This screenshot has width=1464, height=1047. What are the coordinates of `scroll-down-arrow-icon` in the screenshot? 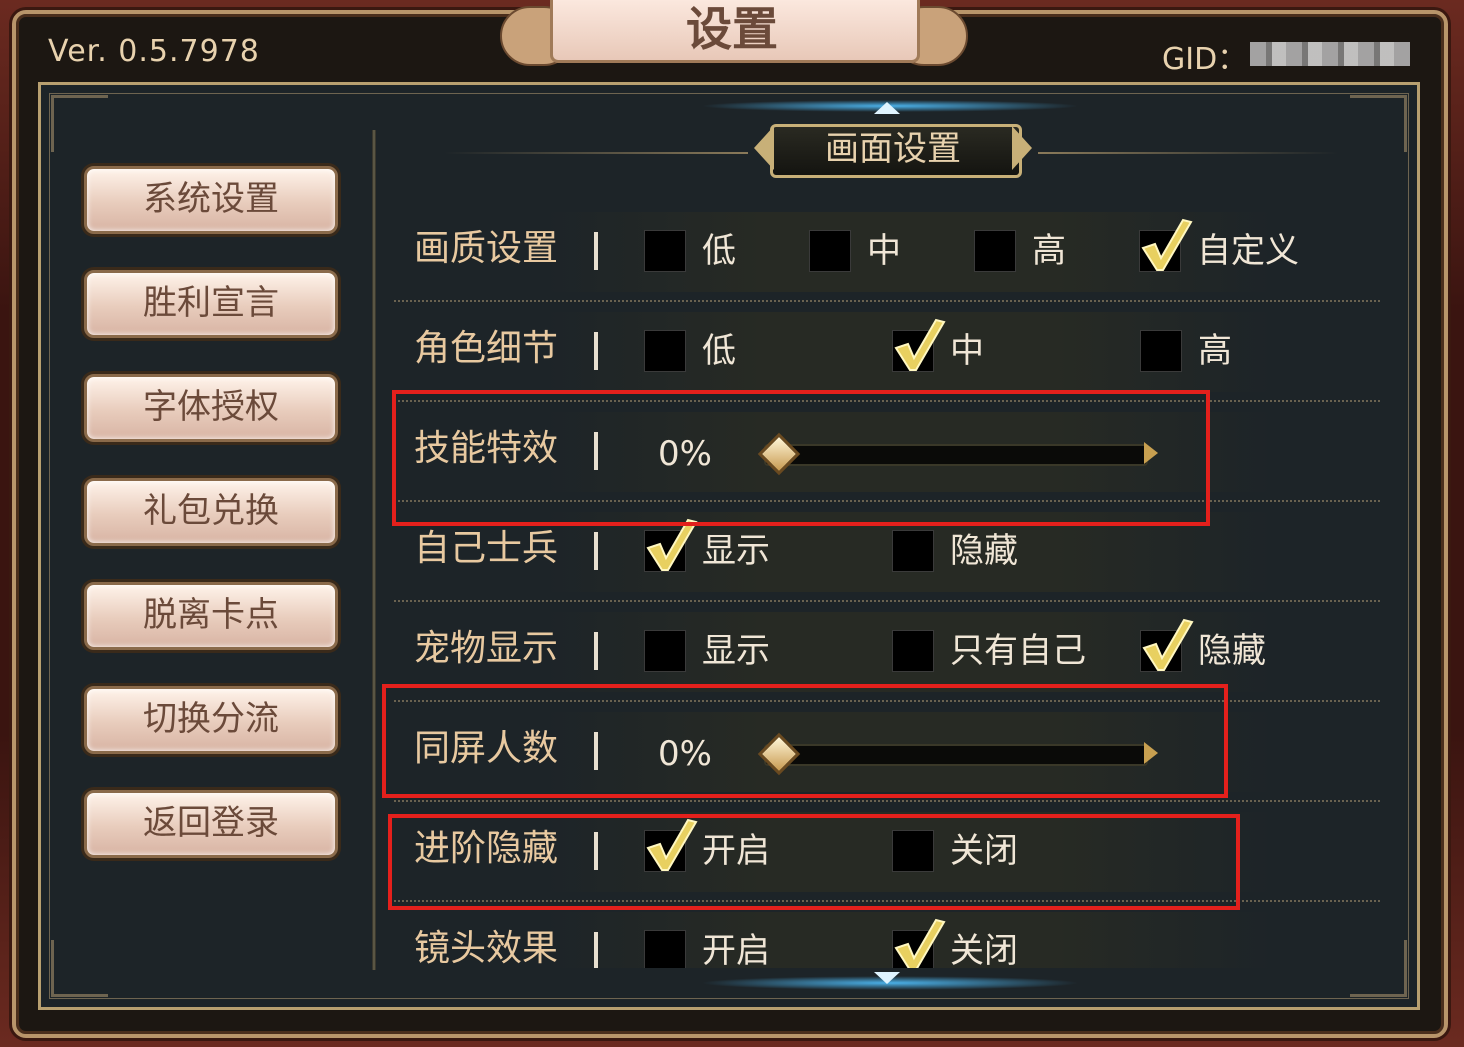 It's located at (887, 978).